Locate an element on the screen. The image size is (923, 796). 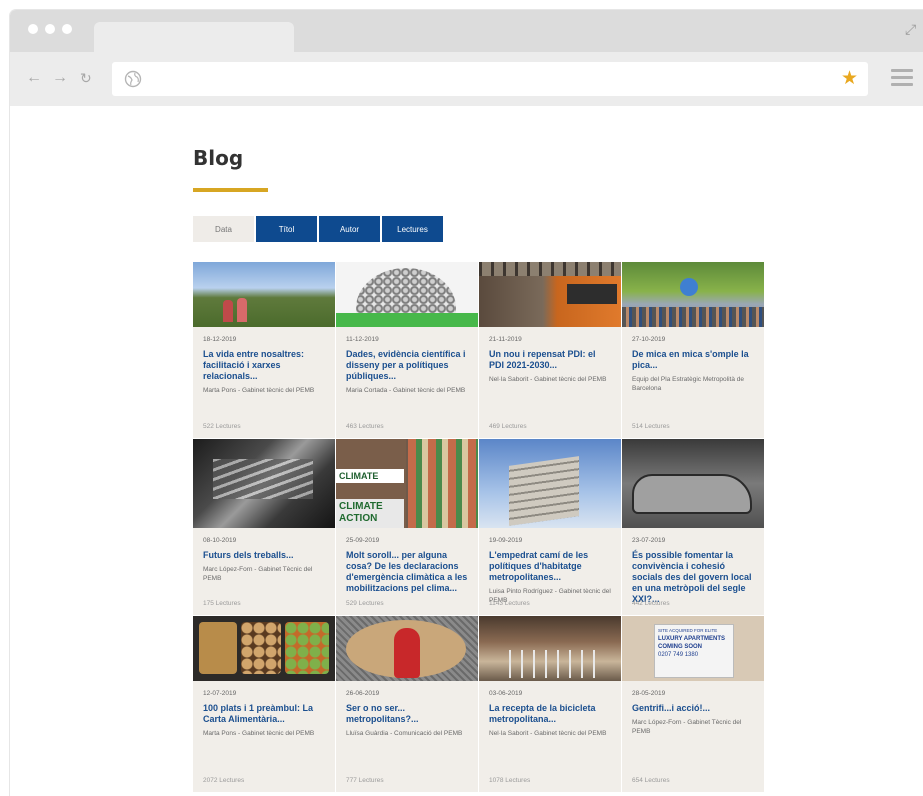
minimize-dot is located at coordinates (50, 29).